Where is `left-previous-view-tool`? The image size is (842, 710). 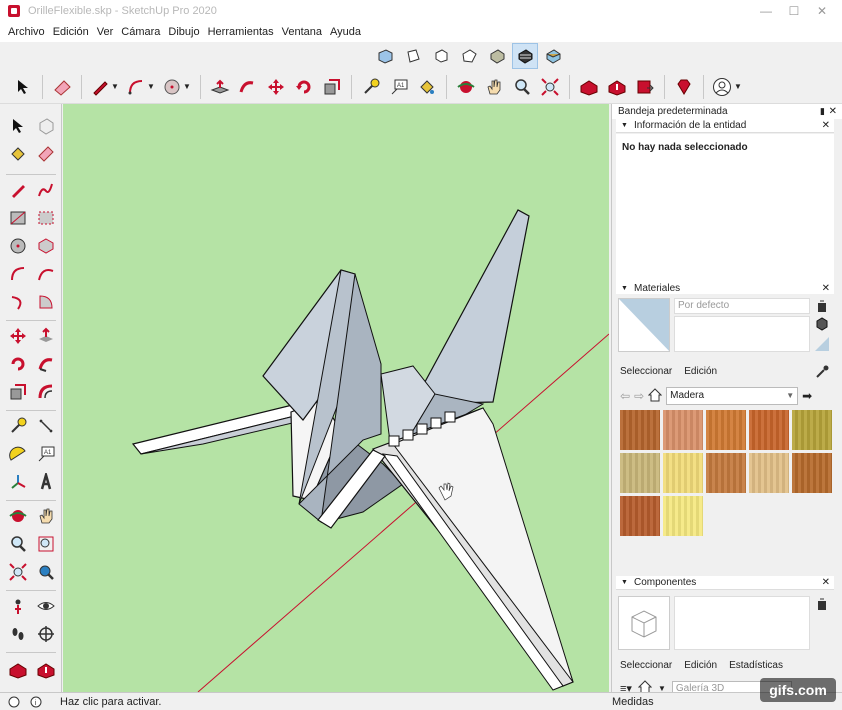
left-previous-view-tool is located at coordinates (46, 572).